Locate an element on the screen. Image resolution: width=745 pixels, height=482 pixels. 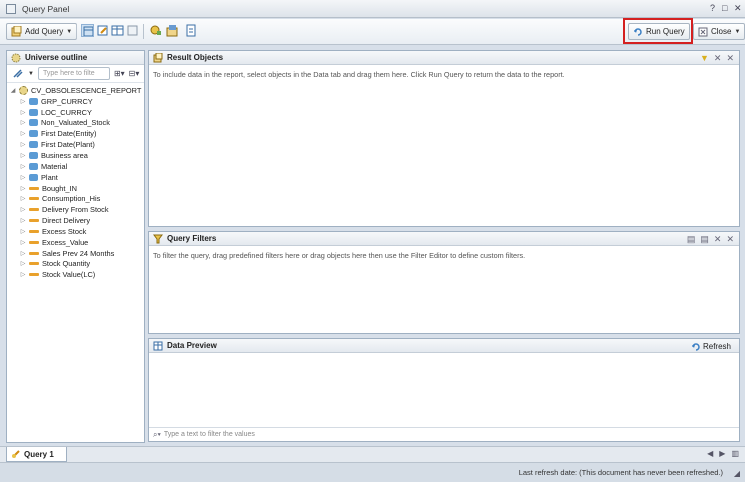
tree-root: ◢ CV_OBSOLESCENCE_REPORT is located at coordinates (75, 90).